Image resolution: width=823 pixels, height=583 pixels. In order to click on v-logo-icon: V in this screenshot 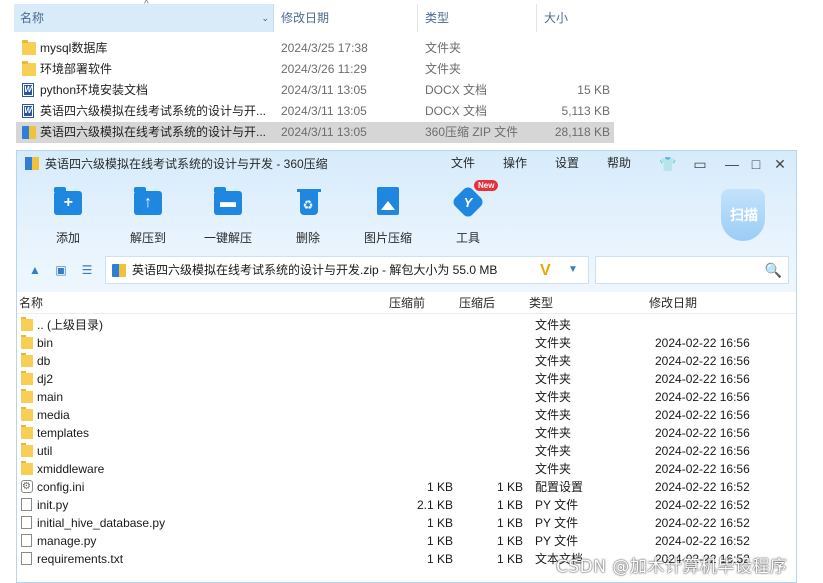, I will do `click(545, 271)`.